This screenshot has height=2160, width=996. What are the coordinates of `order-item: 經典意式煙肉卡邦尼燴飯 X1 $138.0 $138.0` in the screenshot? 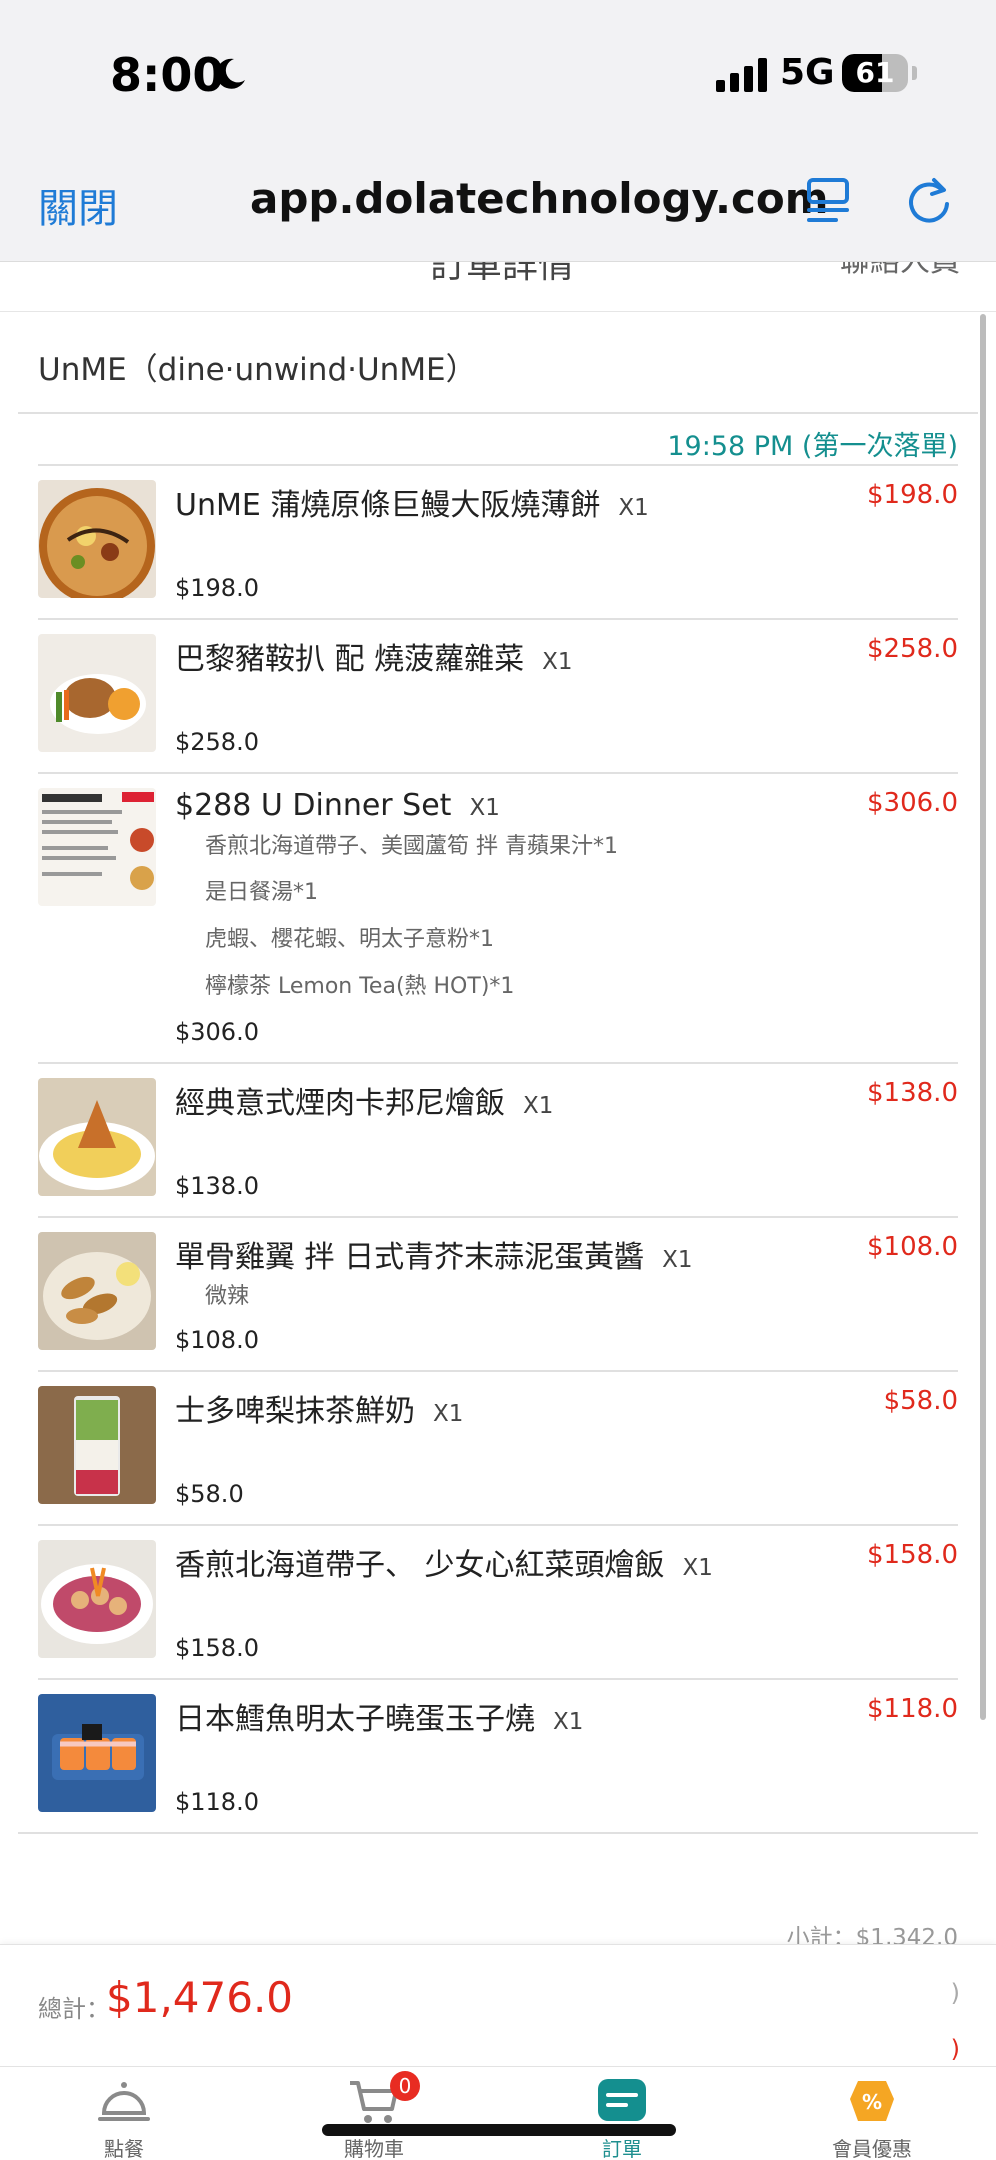 It's located at (498, 1141).